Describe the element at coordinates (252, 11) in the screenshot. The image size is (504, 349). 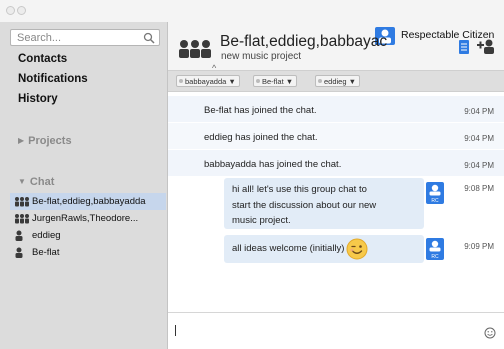
I see `title-bar` at that location.